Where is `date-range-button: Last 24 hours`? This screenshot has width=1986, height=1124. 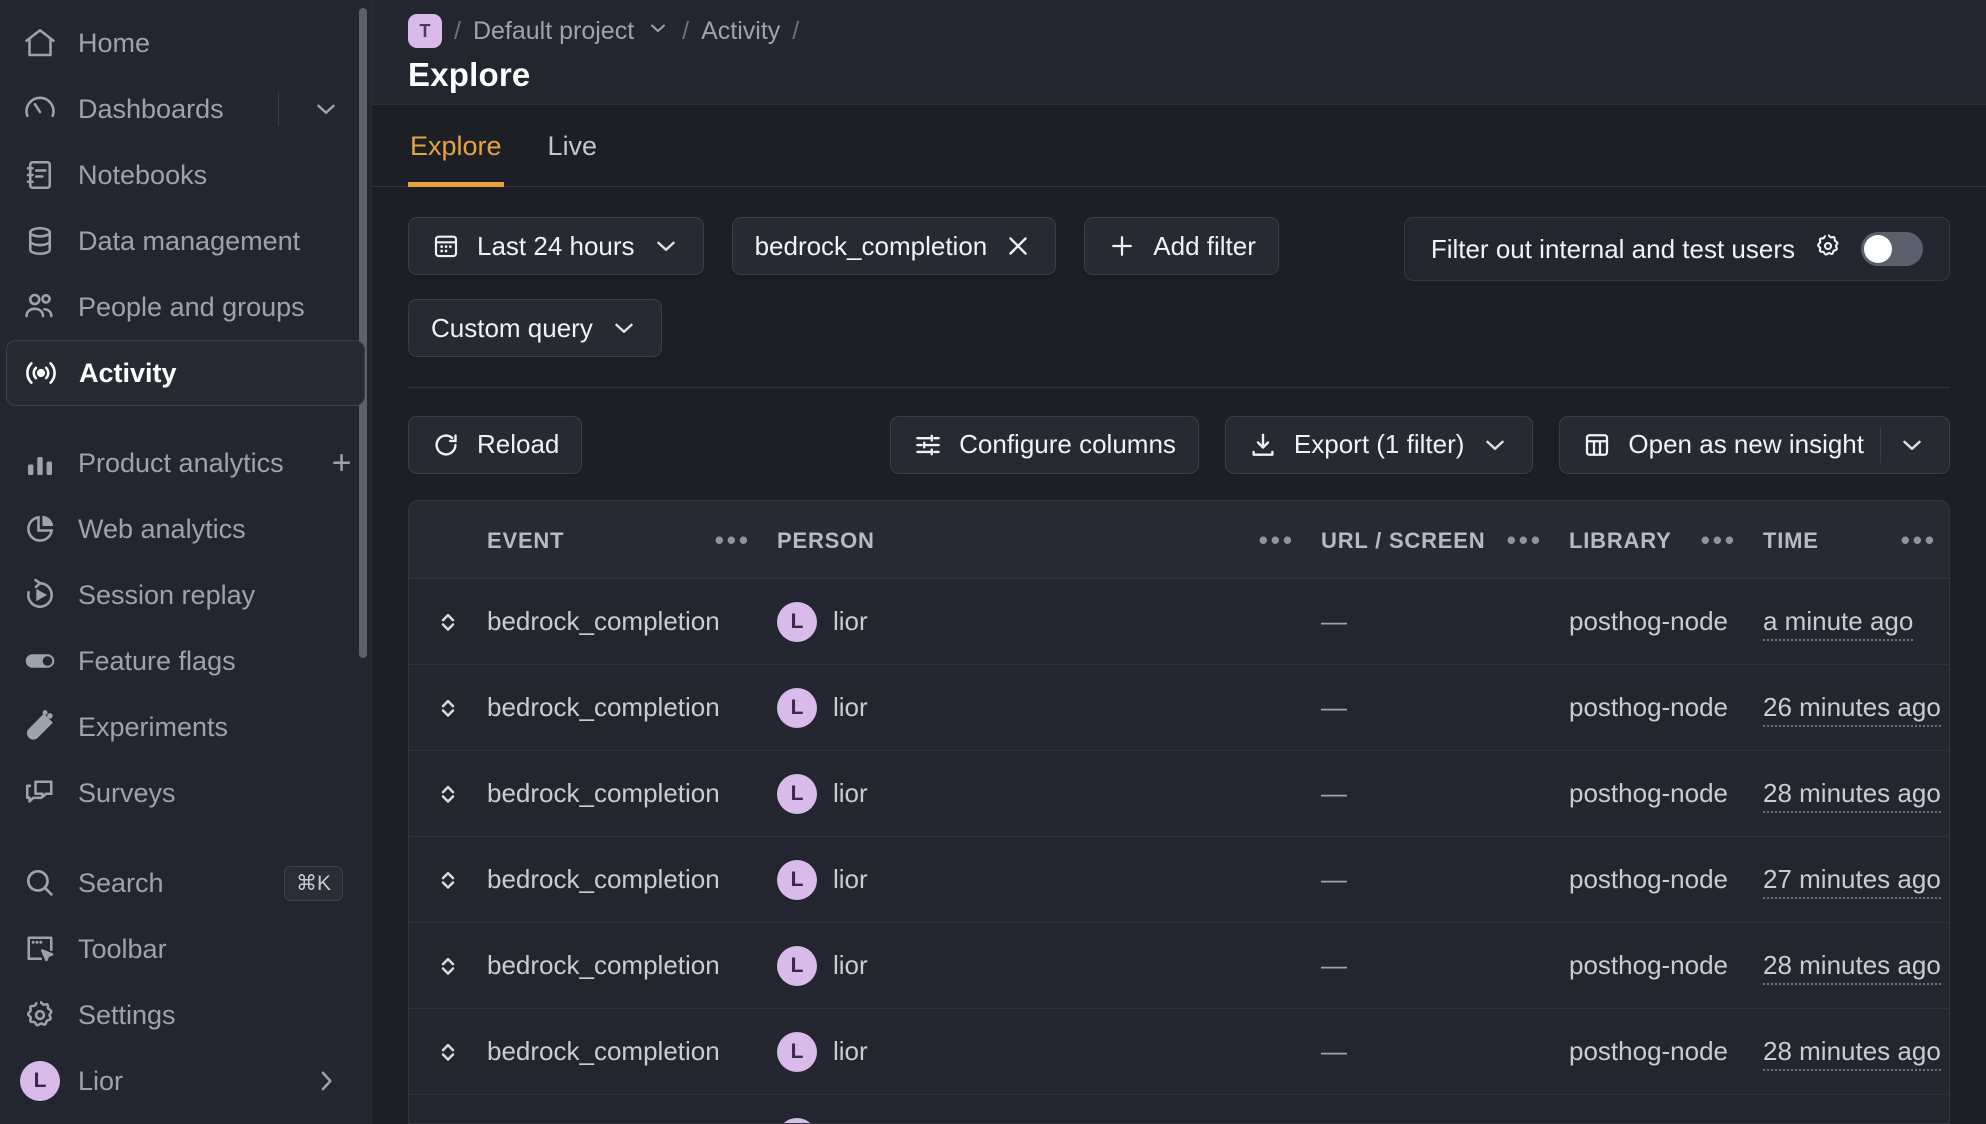 date-range-button: Last 24 hours is located at coordinates (556, 246).